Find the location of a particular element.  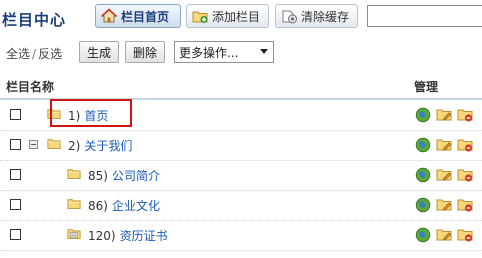

column-home-label: 栏目首页 is located at coordinates (145, 16).